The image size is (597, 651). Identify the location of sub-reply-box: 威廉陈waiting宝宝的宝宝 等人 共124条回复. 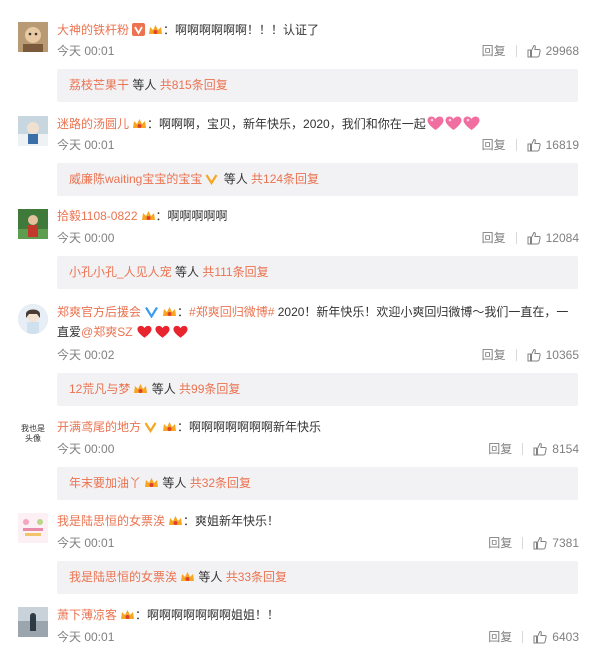
(317, 179).